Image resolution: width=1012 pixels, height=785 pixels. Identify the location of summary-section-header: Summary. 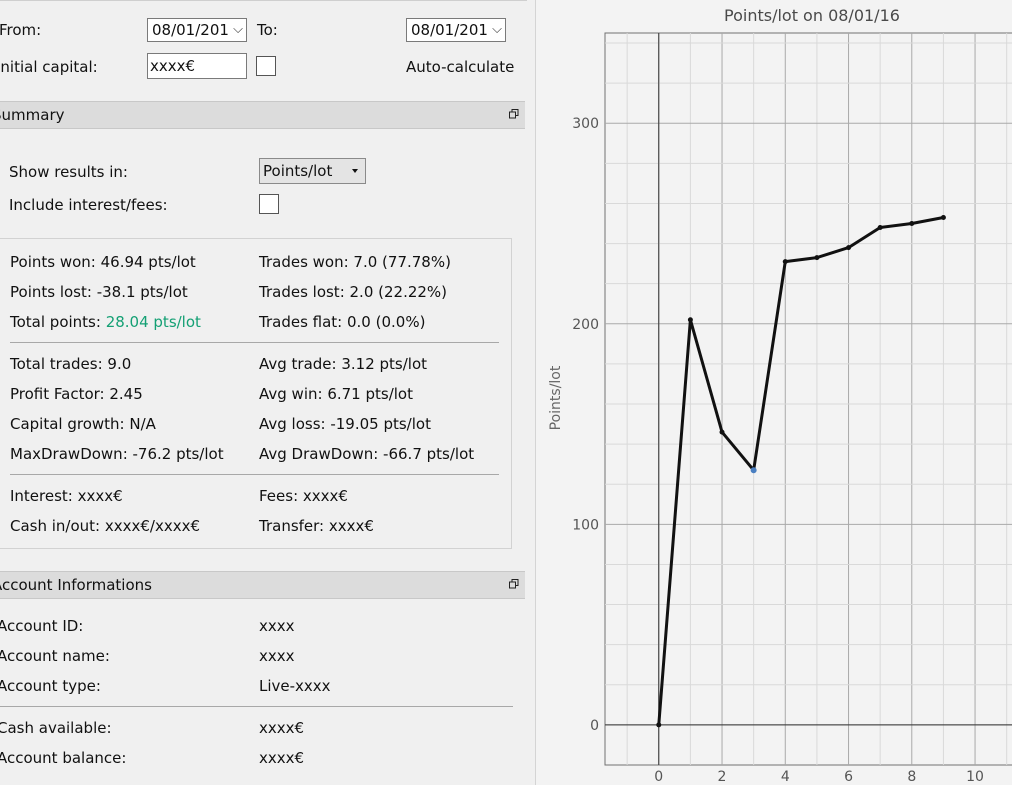
(262, 115).